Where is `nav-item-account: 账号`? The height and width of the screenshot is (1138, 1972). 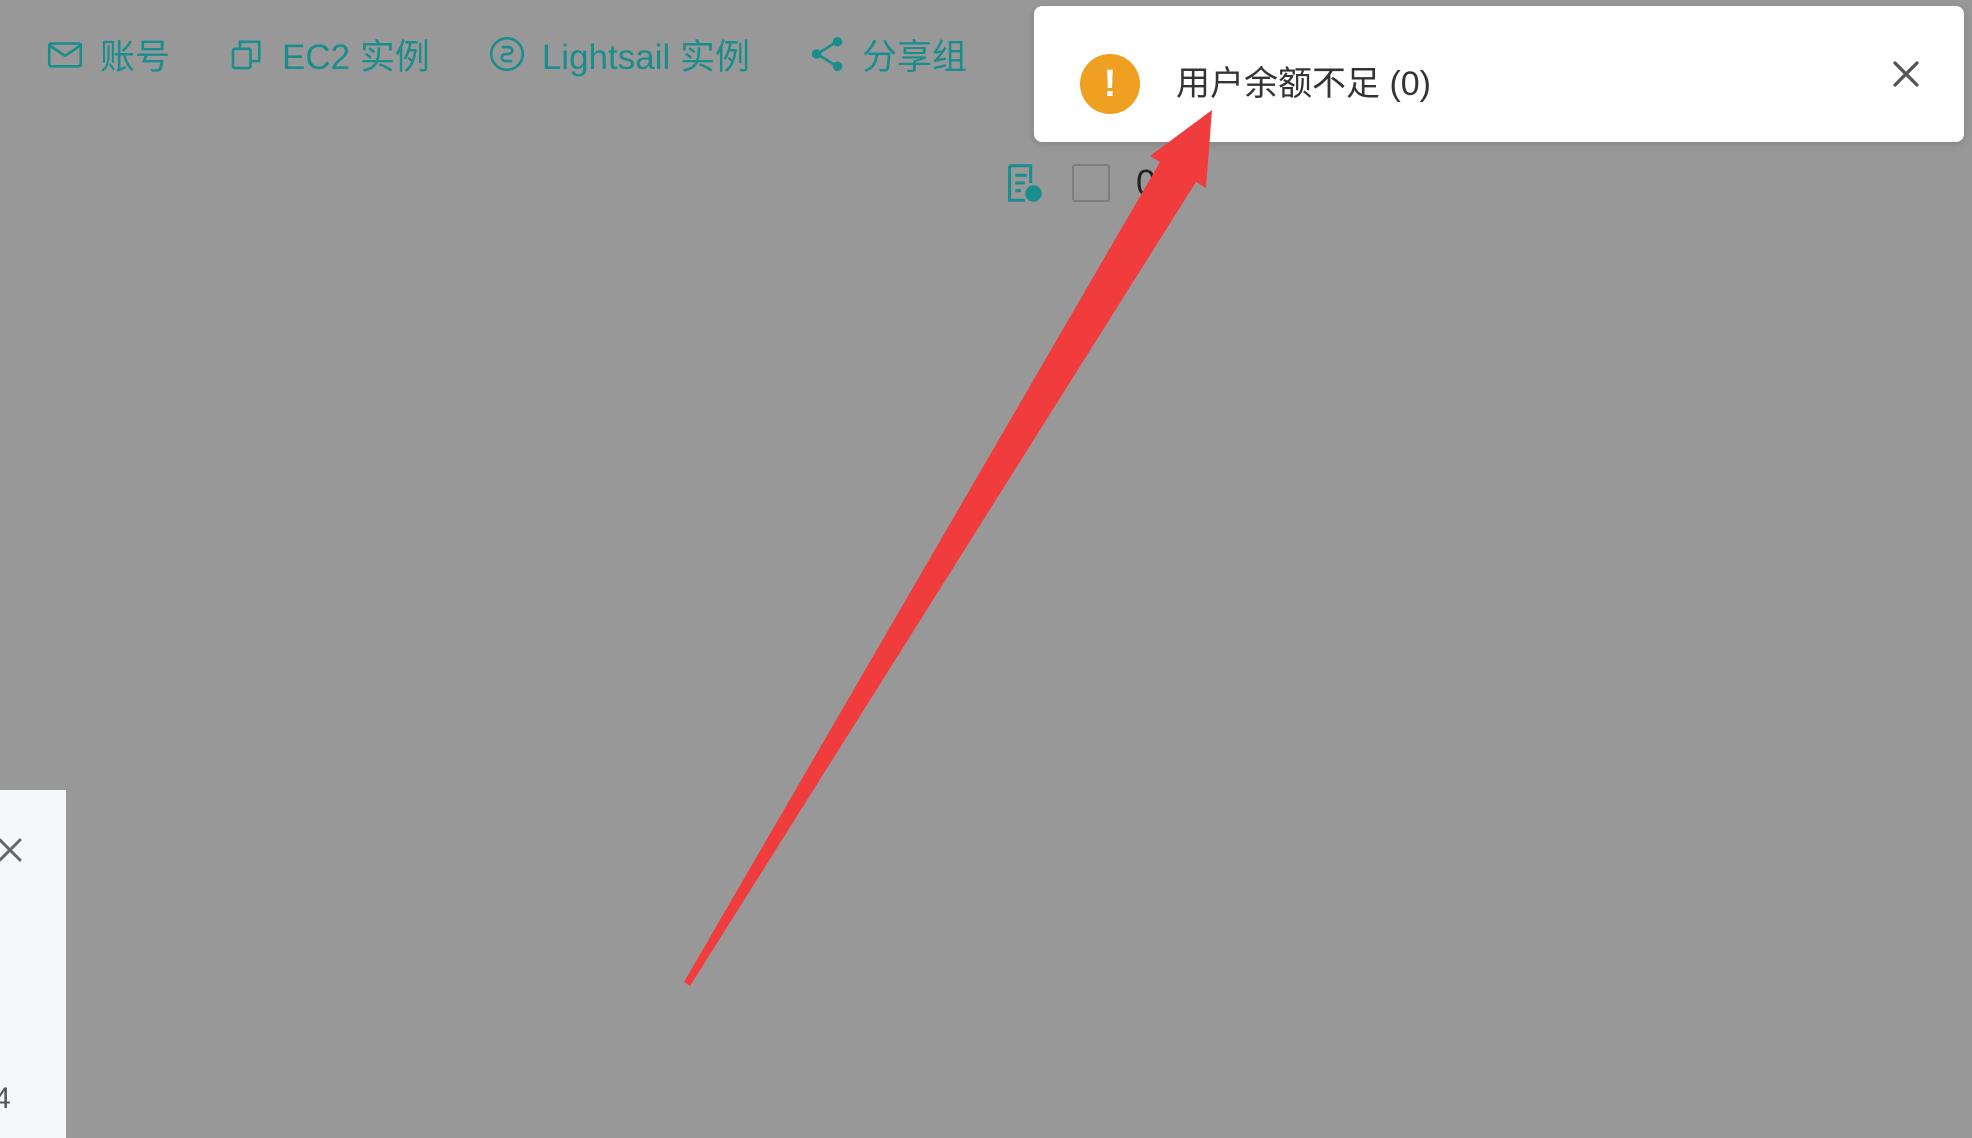 nav-item-account: 账号 is located at coordinates (107, 54).